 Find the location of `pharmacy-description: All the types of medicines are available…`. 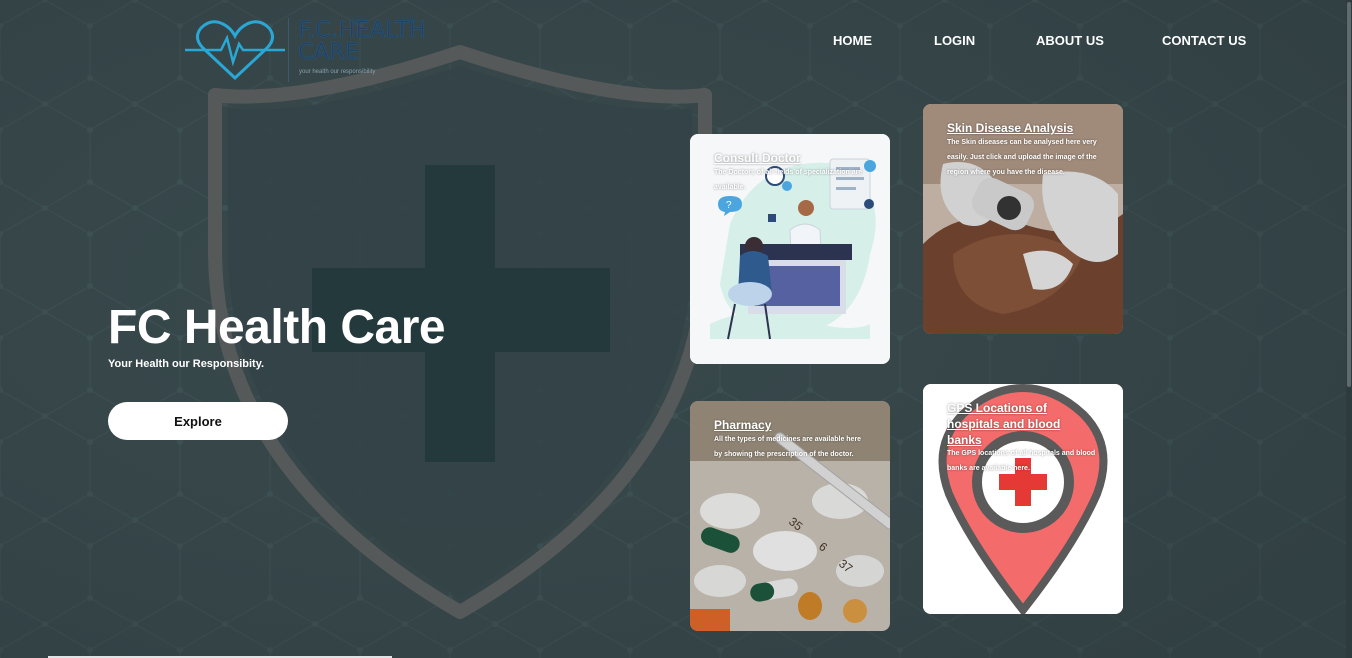

pharmacy-description: All the types of medicines are available… is located at coordinates (788, 447).